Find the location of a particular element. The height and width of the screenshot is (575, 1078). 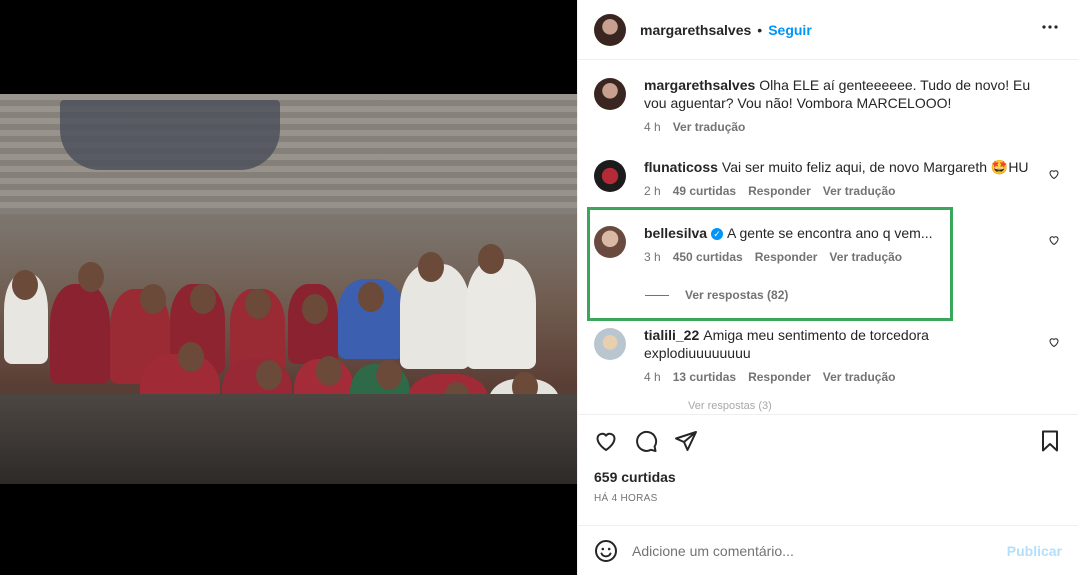

view-replies-button: Ver respostas (82) is located at coordinates (853, 295).